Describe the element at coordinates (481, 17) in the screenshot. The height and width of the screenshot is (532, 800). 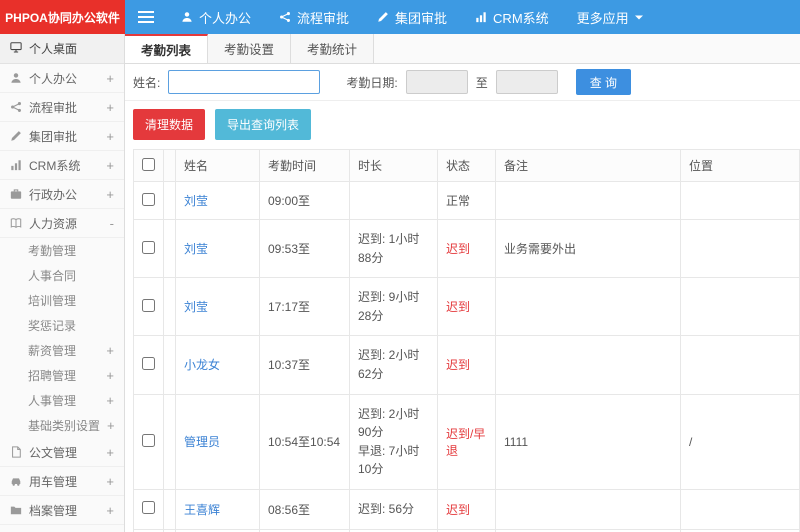
I see `chart-icon` at that location.